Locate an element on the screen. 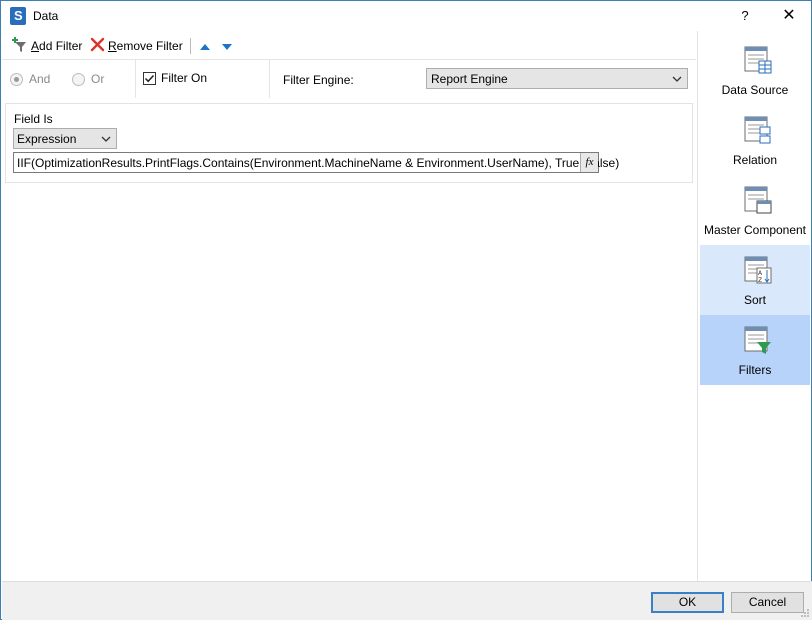 Image resolution: width=812 pixels, height=620 pixels. relation-icon is located at coordinates (757, 130).